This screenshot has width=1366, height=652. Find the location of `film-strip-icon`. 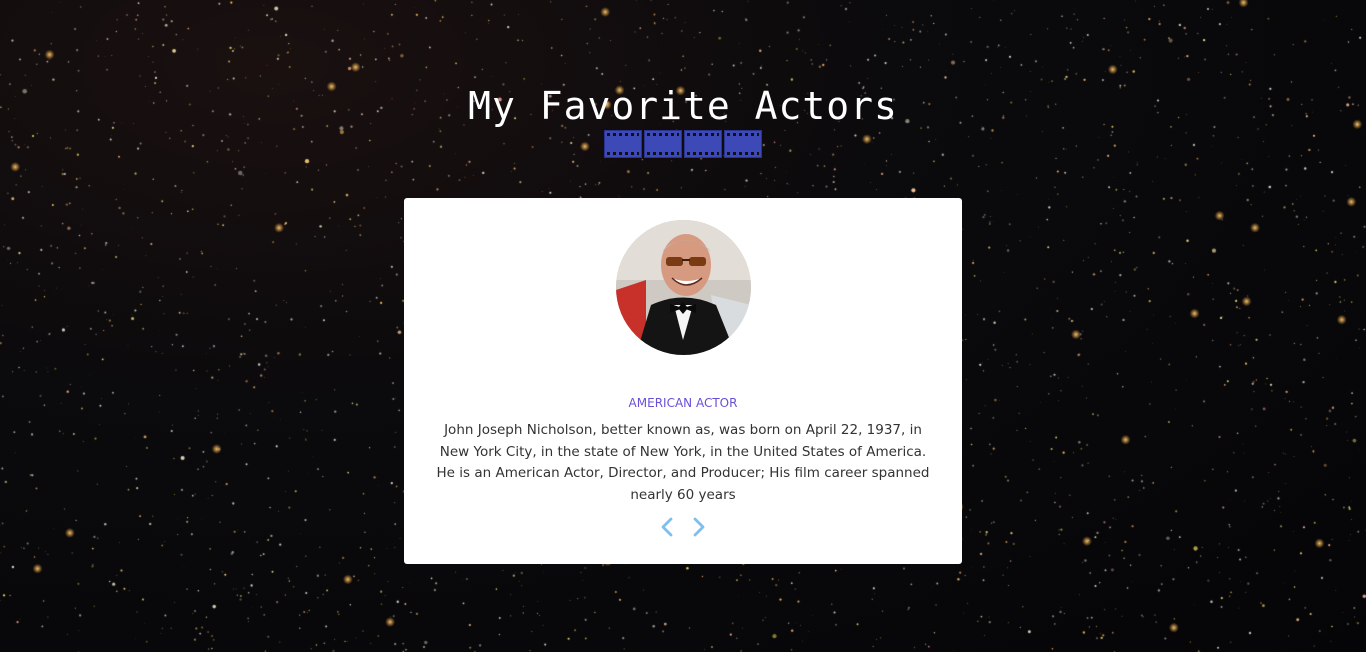

film-strip-icon is located at coordinates (683, 144).